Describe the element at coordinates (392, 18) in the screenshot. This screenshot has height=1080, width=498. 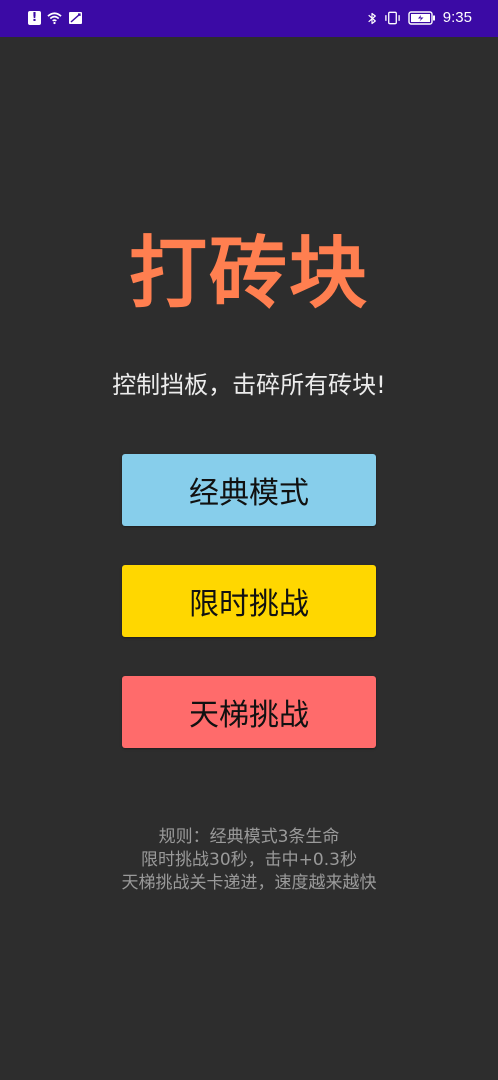
I see `vibrate-icon` at that location.